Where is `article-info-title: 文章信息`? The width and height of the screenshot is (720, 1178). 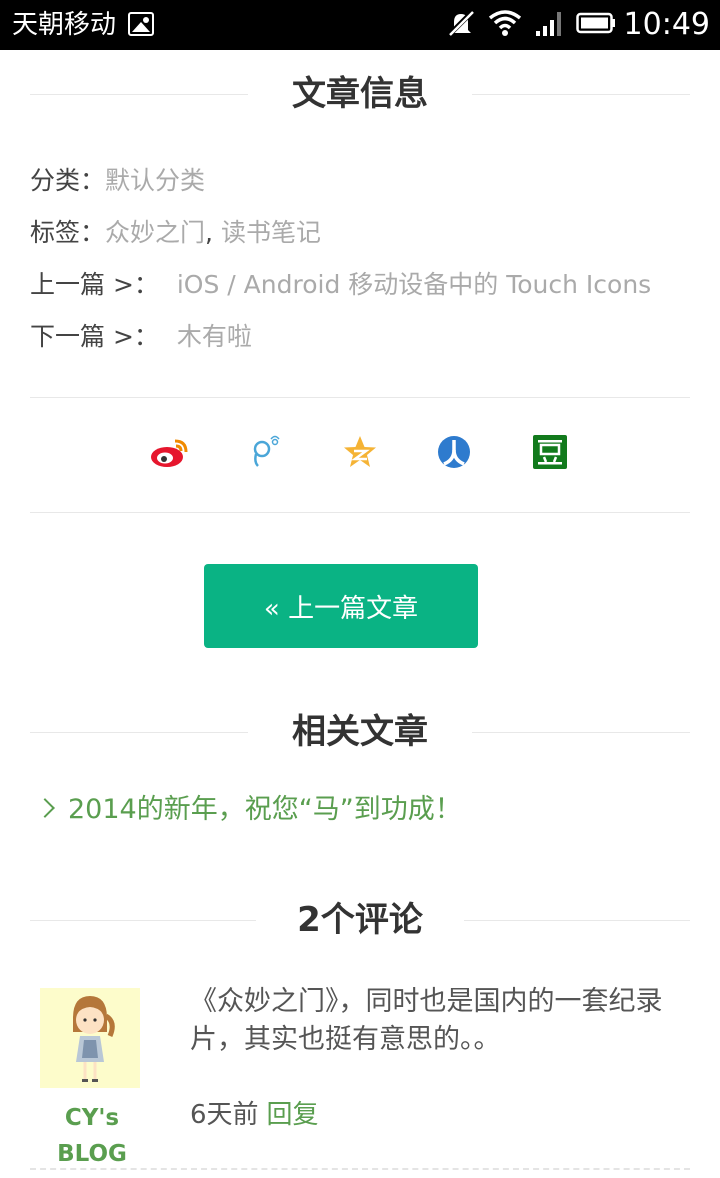
article-info-title: 文章信息 is located at coordinates (360, 94).